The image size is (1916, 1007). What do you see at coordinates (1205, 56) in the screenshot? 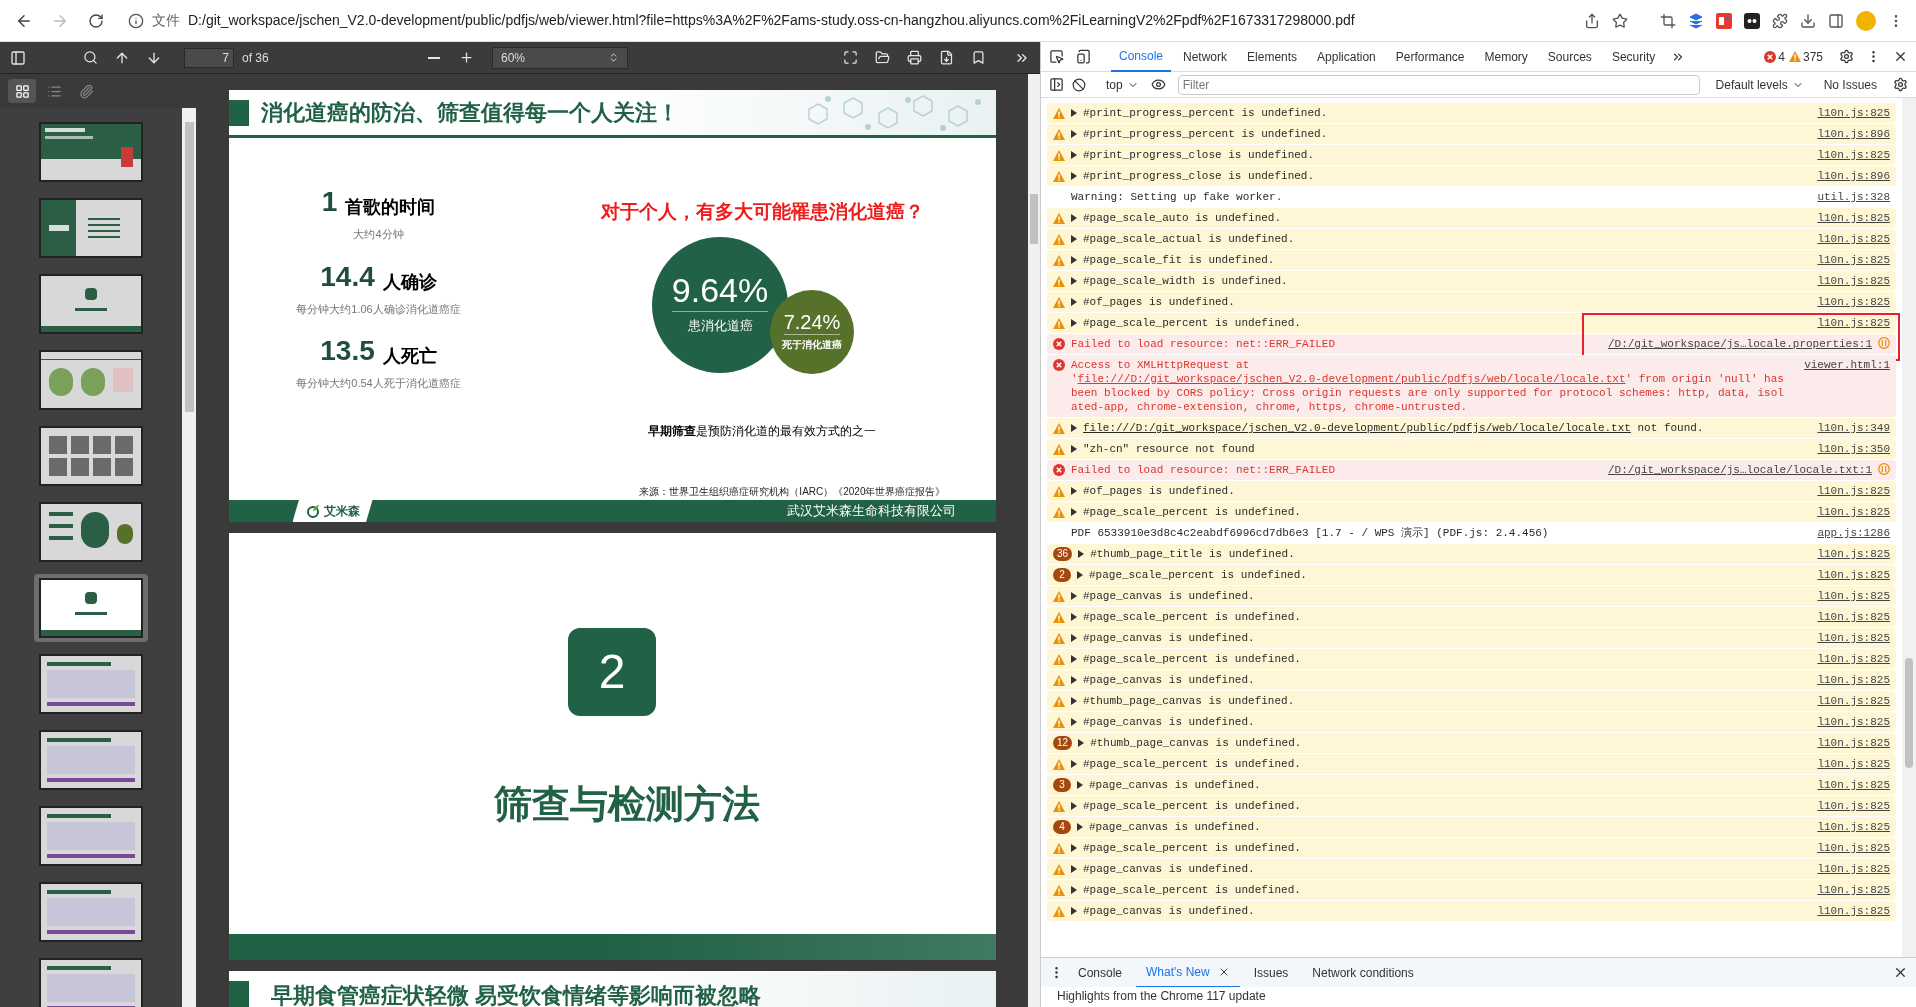
I see `devtools-tab: Network` at bounding box center [1205, 56].